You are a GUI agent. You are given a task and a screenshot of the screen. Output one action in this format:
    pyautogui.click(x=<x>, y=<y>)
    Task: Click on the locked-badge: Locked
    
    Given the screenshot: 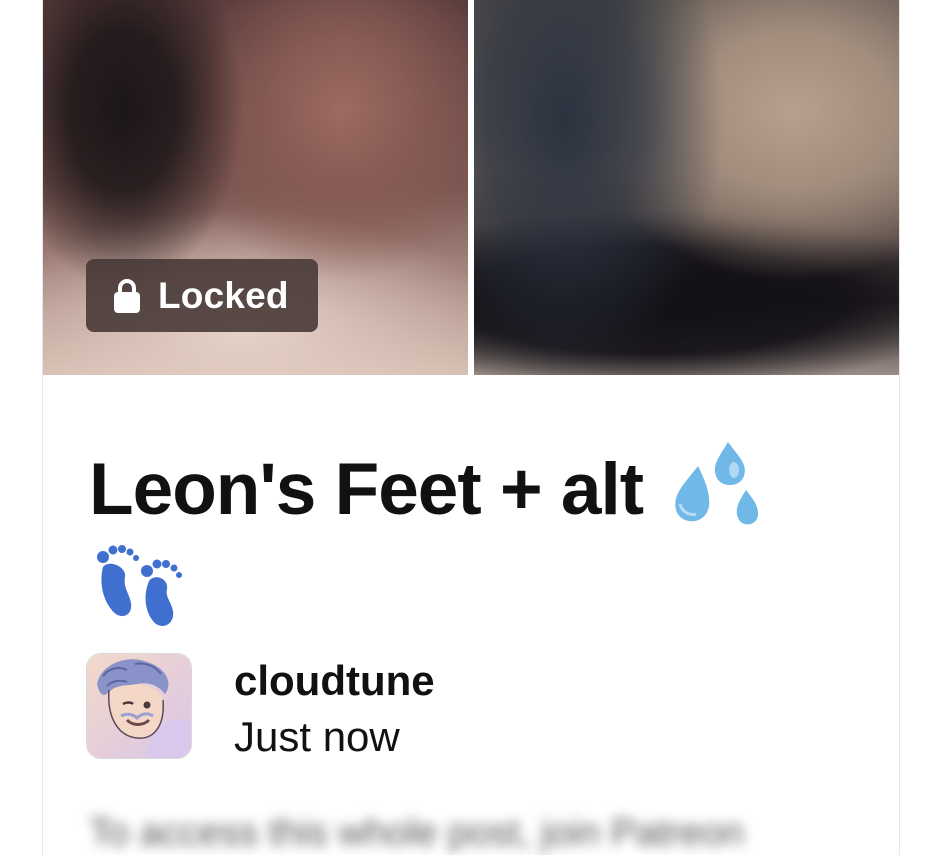 What is the action you would take?
    pyautogui.click(x=202, y=295)
    